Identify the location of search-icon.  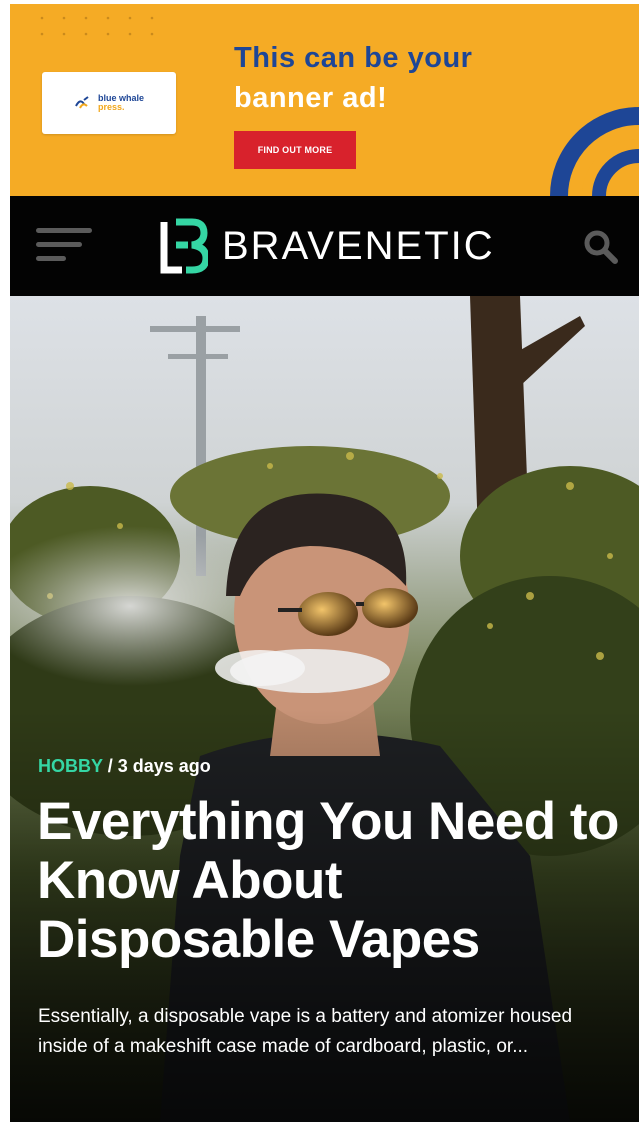
(601, 247).